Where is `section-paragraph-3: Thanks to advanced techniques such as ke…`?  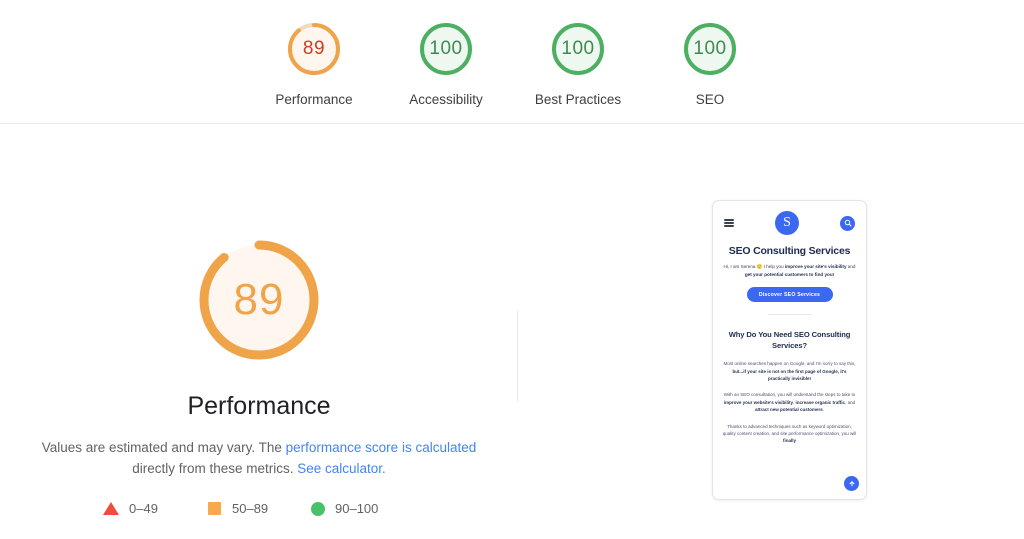 section-paragraph-3: Thanks to advanced techniques such as ke… is located at coordinates (789, 434).